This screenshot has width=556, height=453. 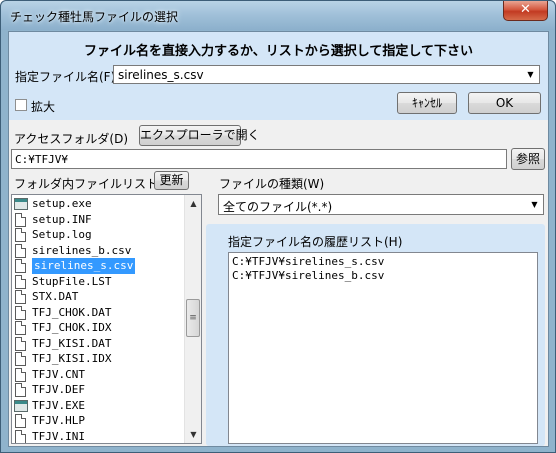 I want to click on file-type-value: 全てのファイル(*.*), so click(x=278, y=207).